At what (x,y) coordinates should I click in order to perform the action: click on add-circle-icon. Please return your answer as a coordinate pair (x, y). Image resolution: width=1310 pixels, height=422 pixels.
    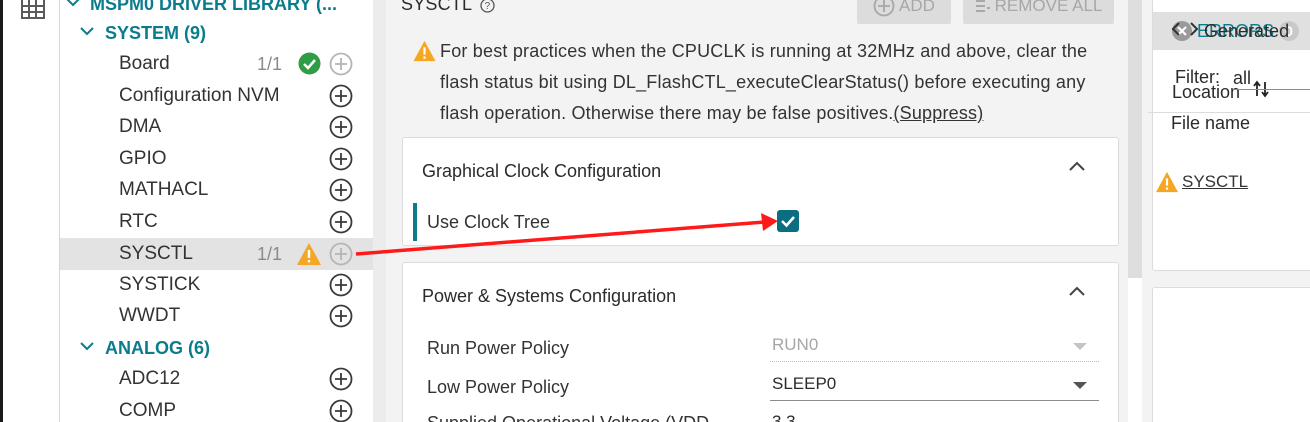
    Looking at the image, I should click on (884, 8).